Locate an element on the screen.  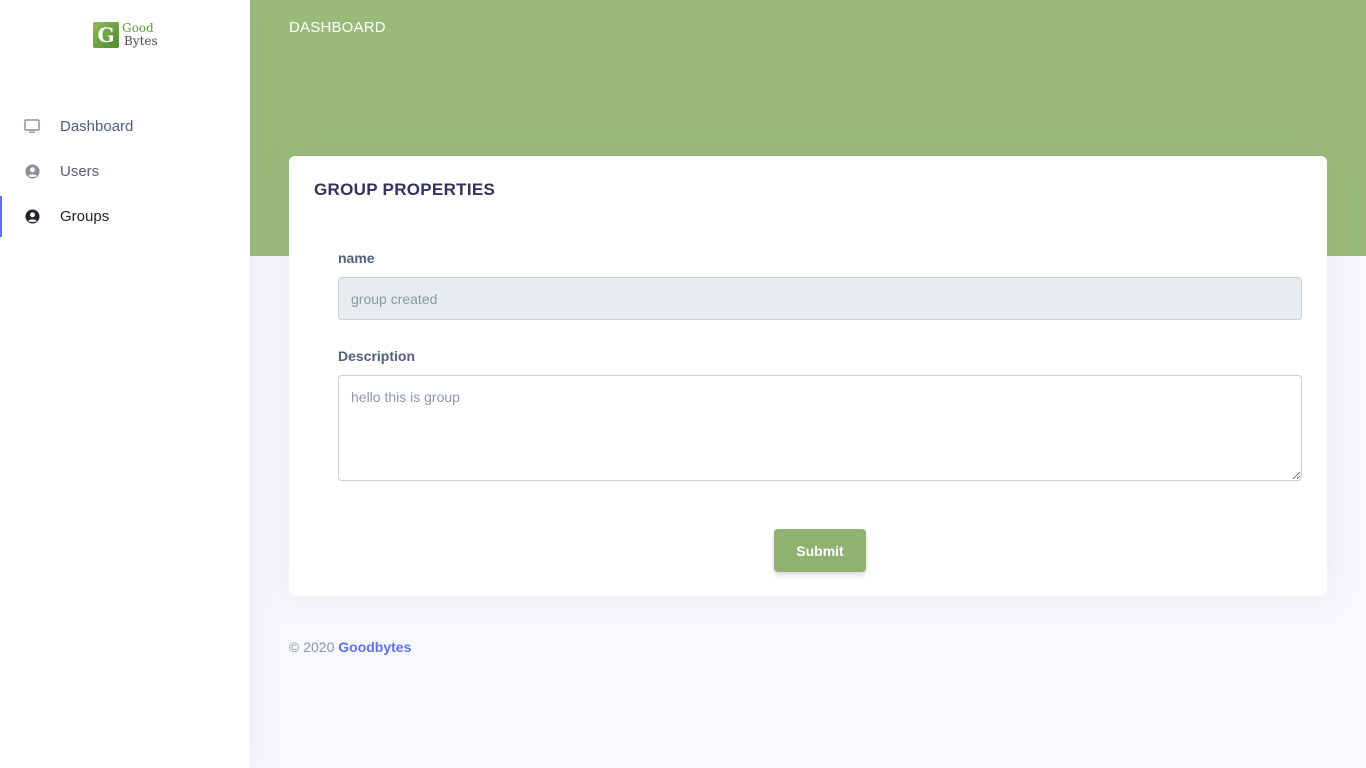
goodbytes-logo: G Good Bytes is located at coordinates (125, 35).